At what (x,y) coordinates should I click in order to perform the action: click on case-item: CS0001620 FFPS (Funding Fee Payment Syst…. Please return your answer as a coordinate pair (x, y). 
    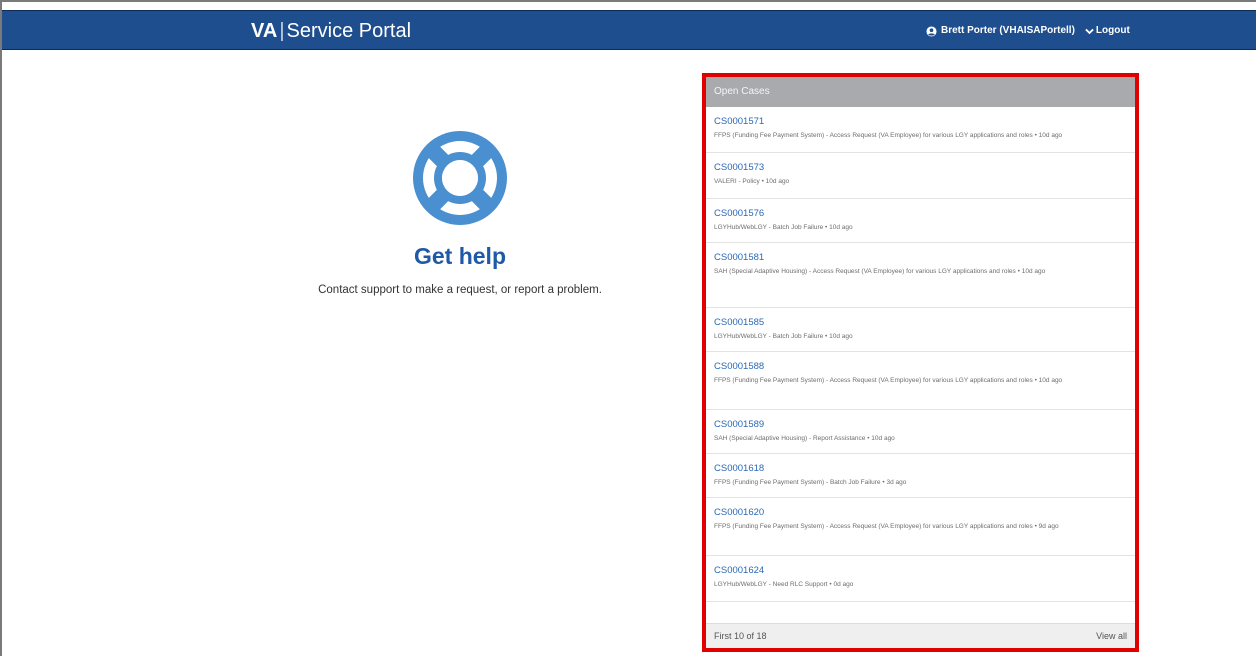
    Looking at the image, I should click on (920, 527).